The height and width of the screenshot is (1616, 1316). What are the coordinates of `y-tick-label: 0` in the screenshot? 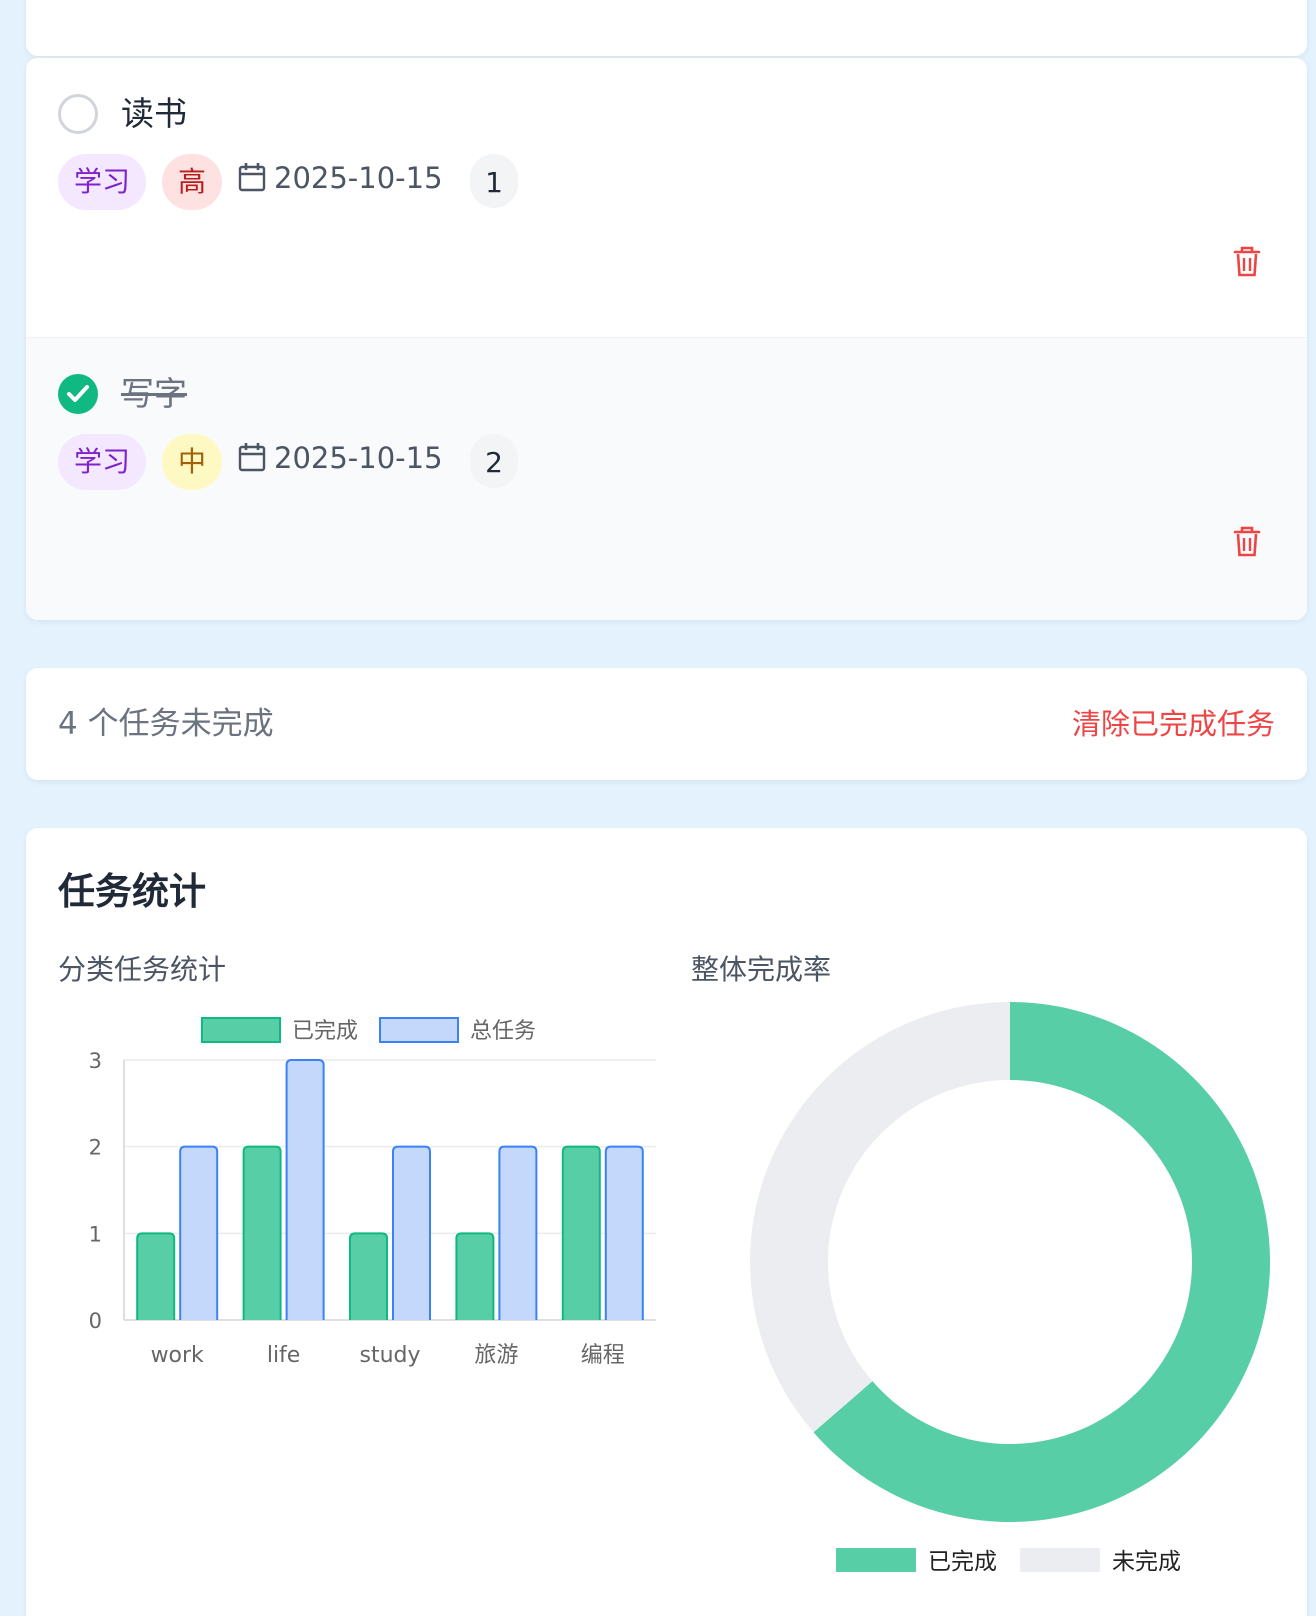 It's located at (95, 1321).